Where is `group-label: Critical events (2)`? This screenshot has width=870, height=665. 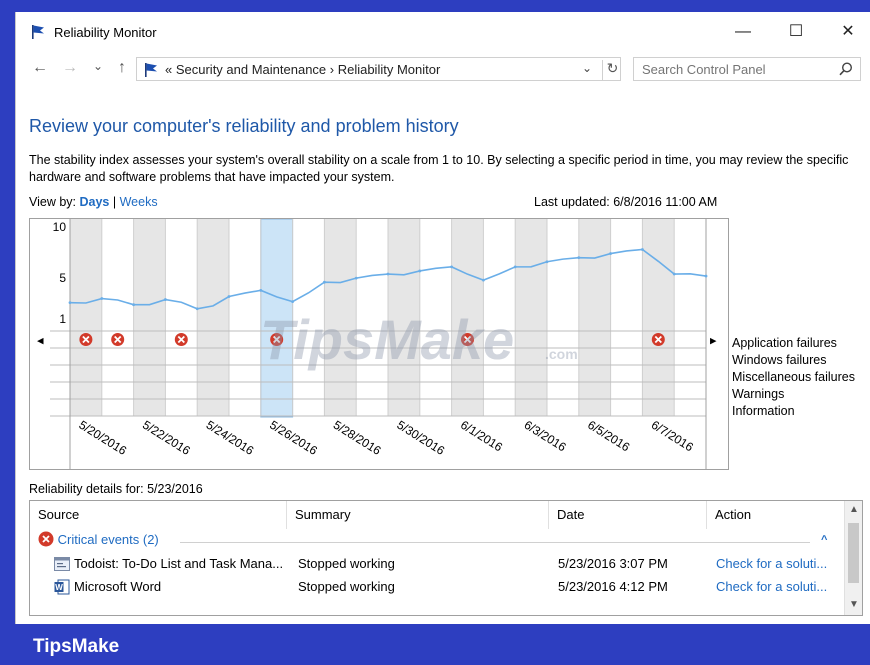
group-label: Critical events (2) is located at coordinates (108, 539).